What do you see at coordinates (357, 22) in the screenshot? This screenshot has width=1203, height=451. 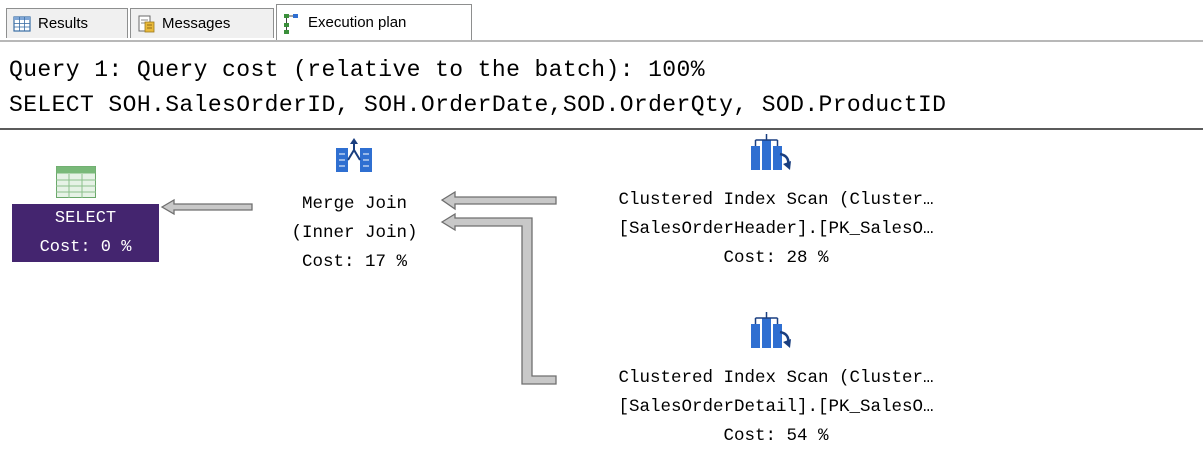 I see `tab-execution-plan-label: Execution plan` at bounding box center [357, 22].